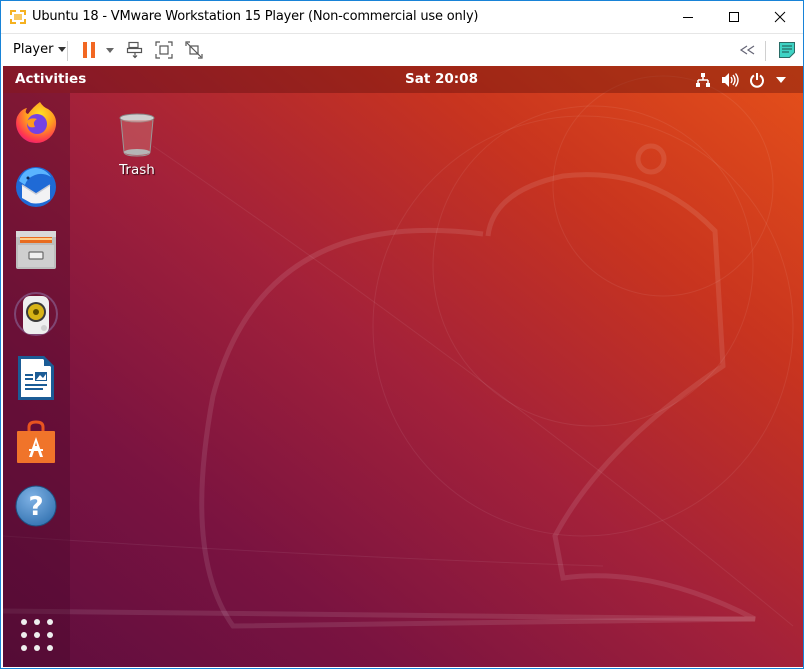 The image size is (804, 669). What do you see at coordinates (137, 135) in the screenshot?
I see `trash-icon` at bounding box center [137, 135].